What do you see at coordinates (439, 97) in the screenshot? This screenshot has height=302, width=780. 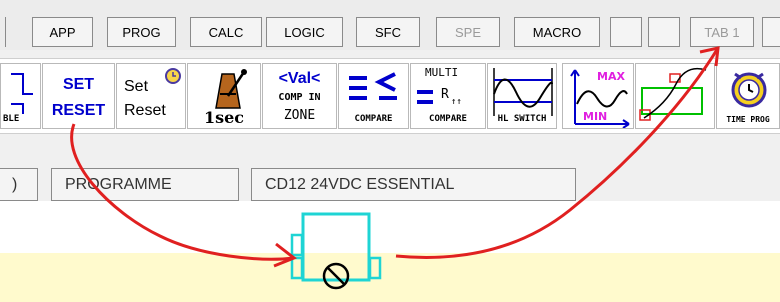 I see `multi-compare-icon: R ↑↑` at bounding box center [439, 97].